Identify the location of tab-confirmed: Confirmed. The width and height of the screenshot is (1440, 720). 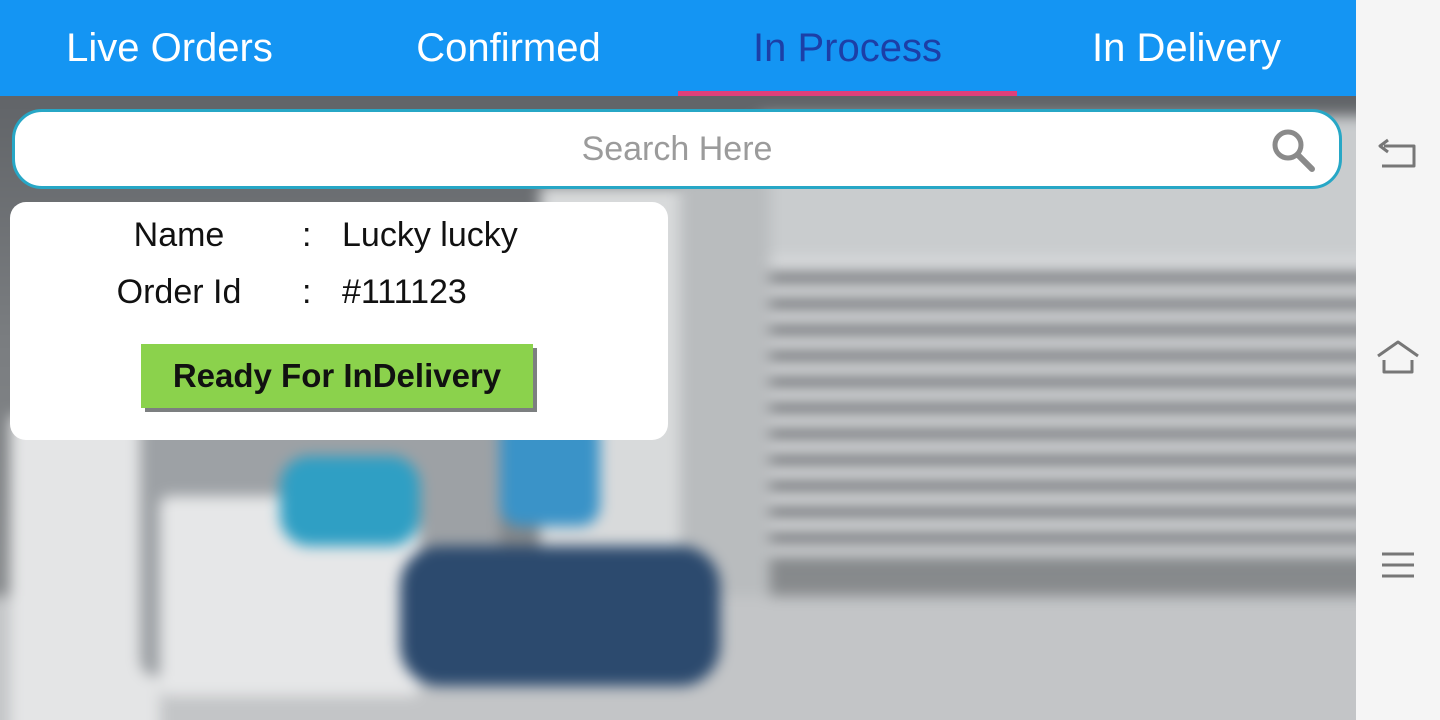
(508, 48).